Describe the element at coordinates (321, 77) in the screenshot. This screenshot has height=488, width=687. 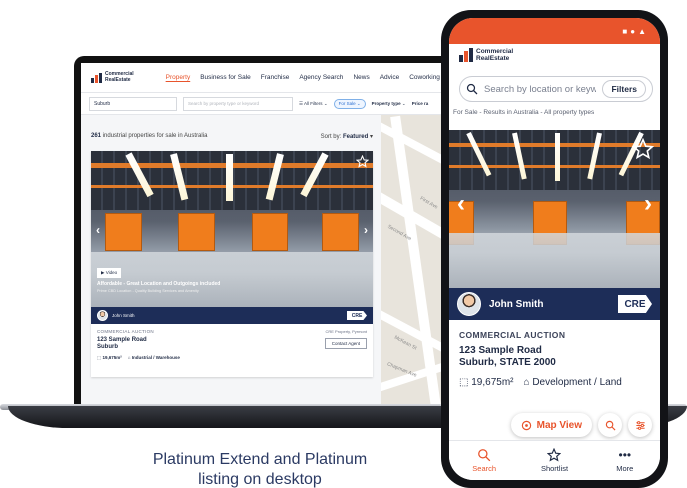
I see `nav-agency-search: Agency Search` at that location.